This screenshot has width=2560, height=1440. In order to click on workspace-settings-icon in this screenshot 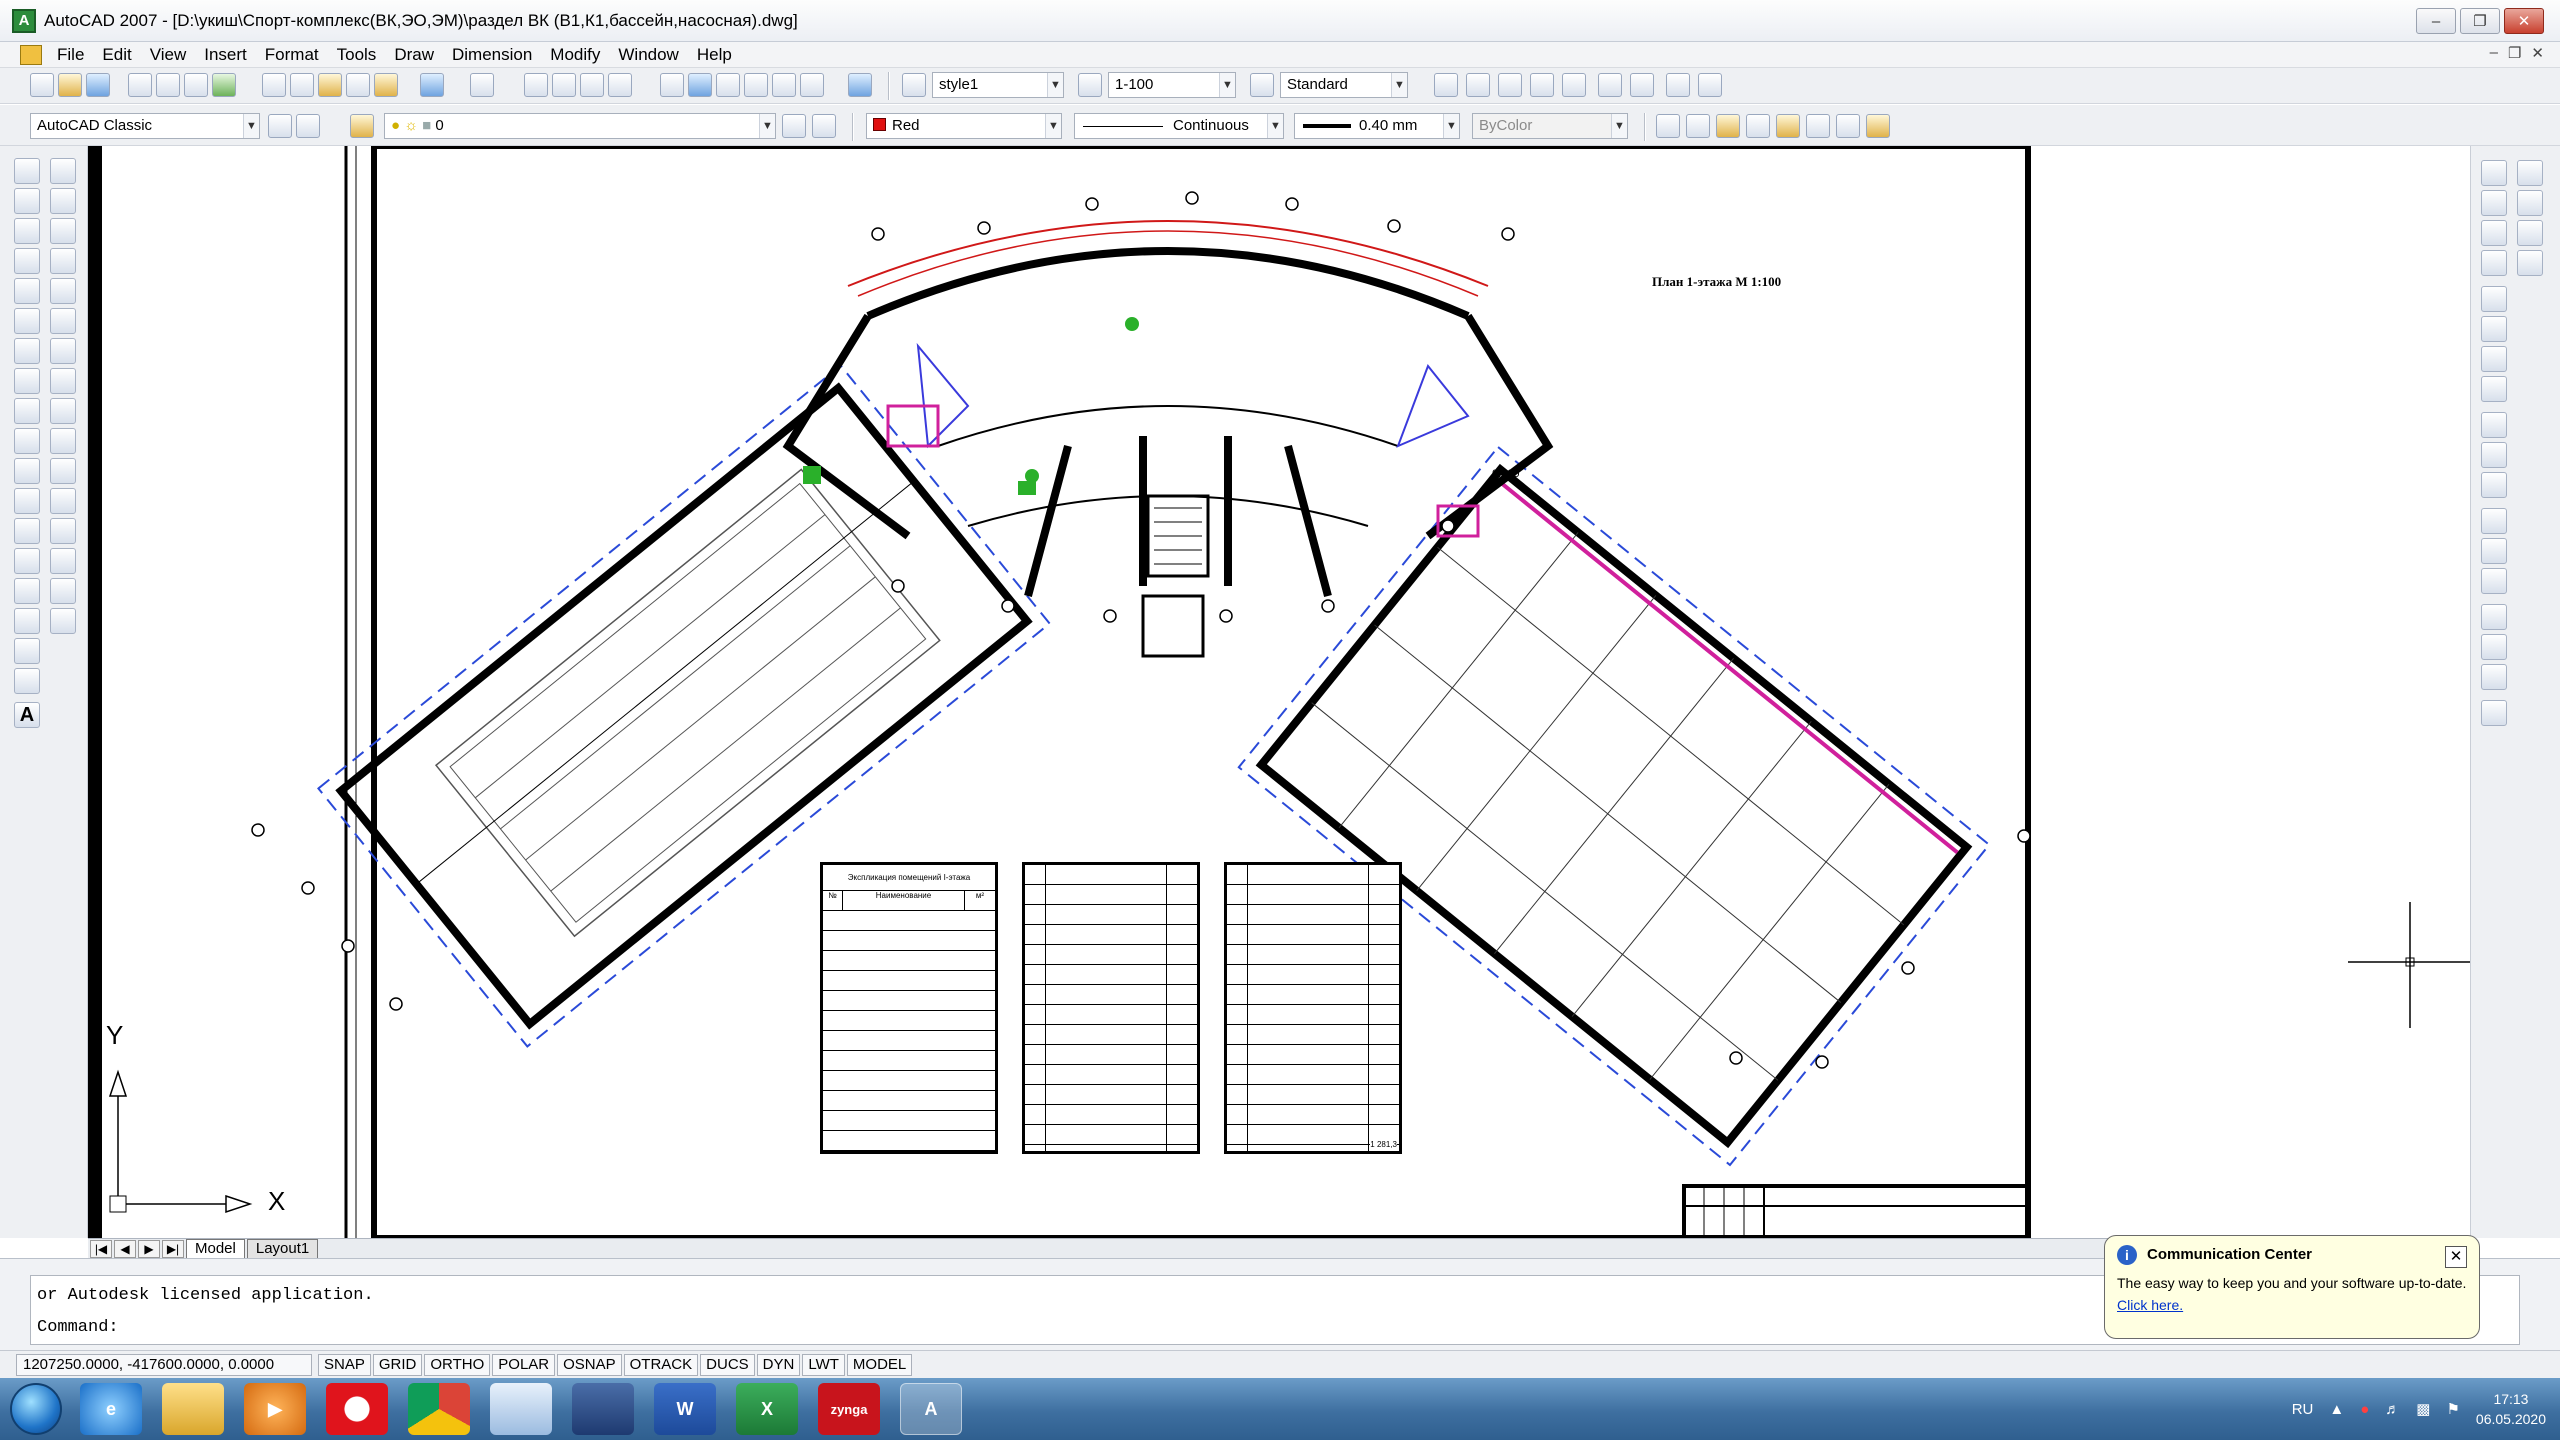, I will do `click(280, 126)`.